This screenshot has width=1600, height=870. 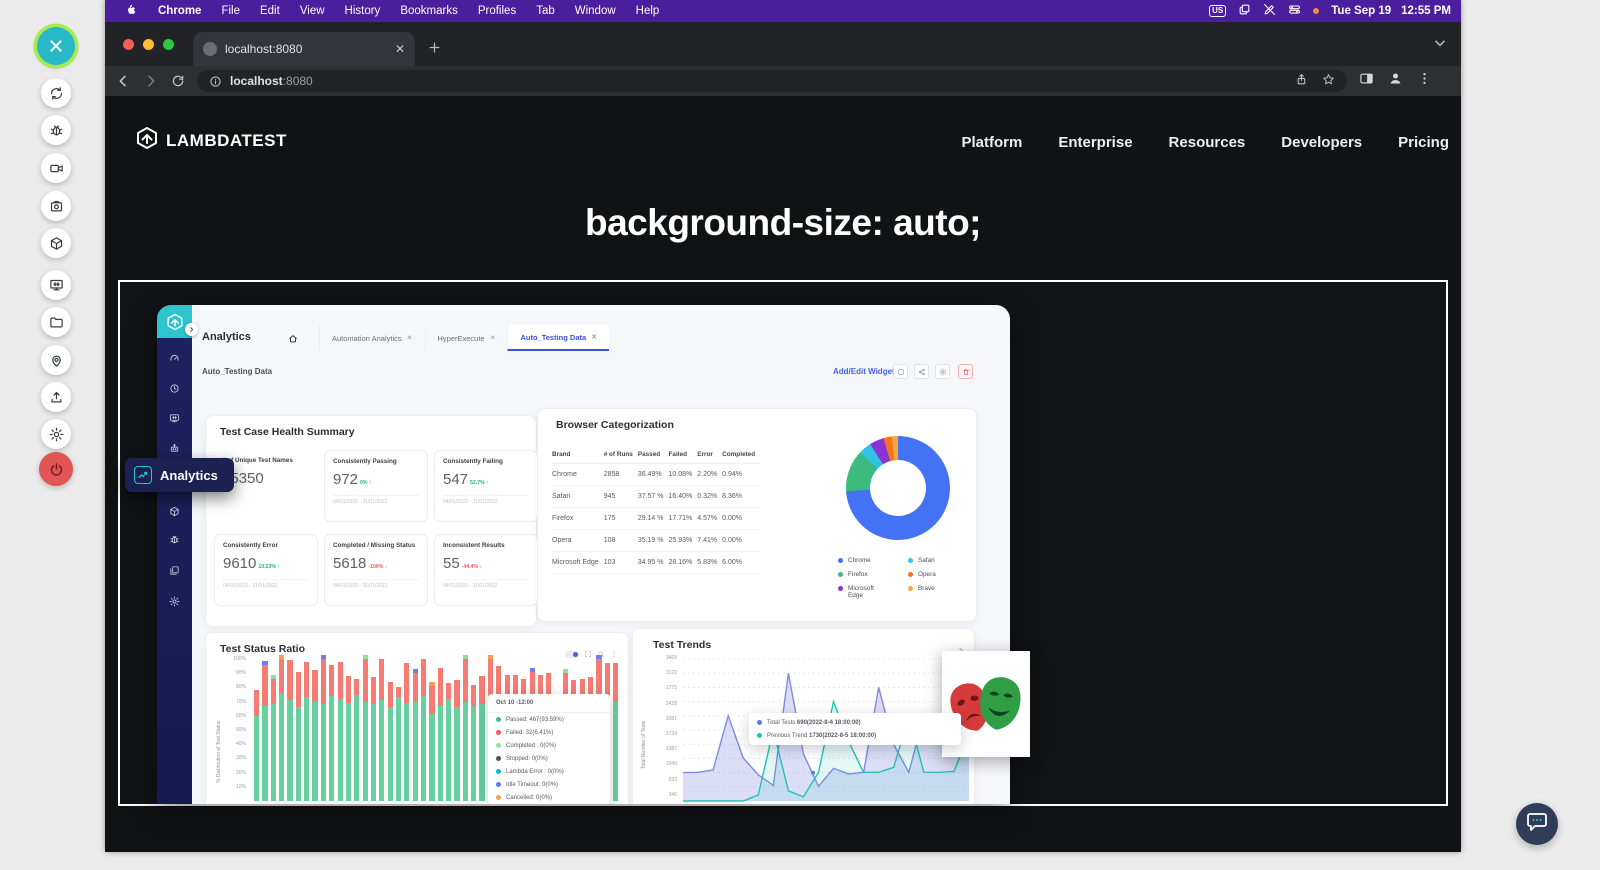 What do you see at coordinates (429, 11) in the screenshot?
I see `menu-bookmarks: Bookmarks` at bounding box center [429, 11].